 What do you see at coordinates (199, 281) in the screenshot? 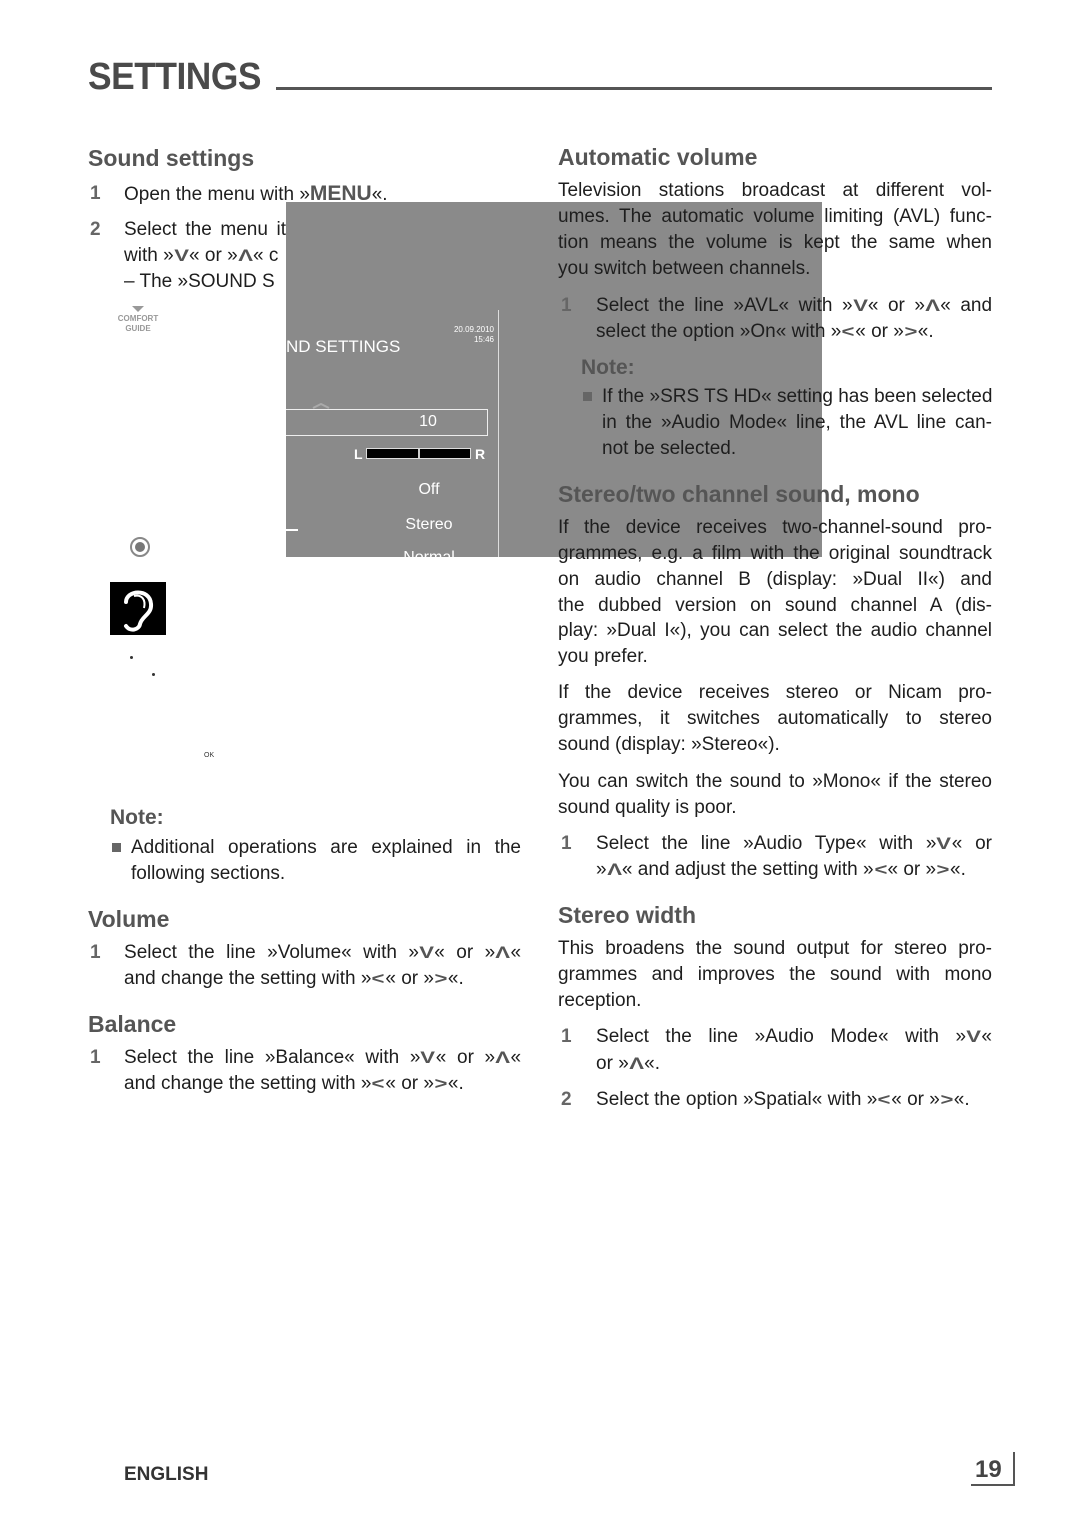
I see `step-result-text: – The »SOUND S` at bounding box center [199, 281].